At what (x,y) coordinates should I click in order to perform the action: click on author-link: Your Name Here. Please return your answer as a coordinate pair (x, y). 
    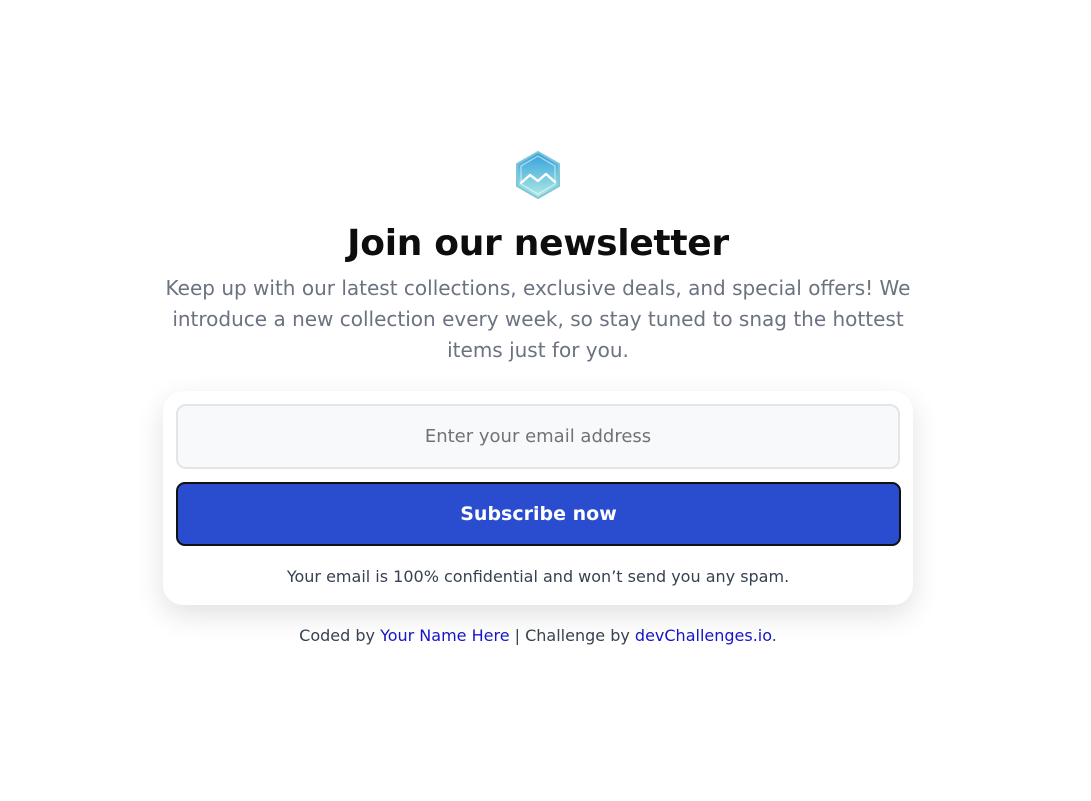
    Looking at the image, I should click on (444, 635).